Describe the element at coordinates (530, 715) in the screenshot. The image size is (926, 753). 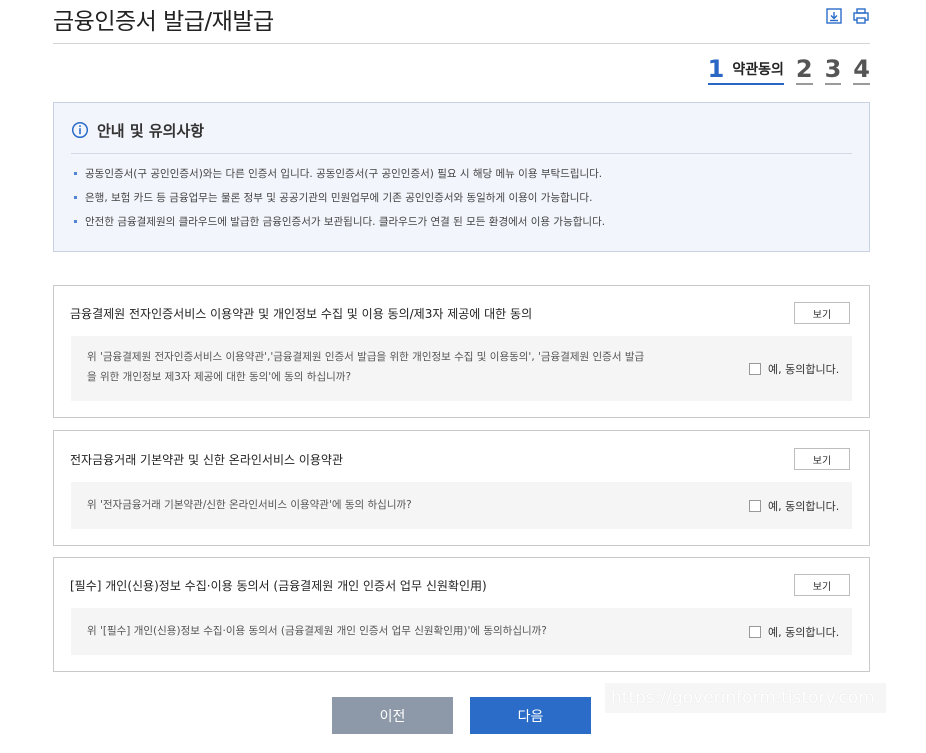
I see `next-button: 다음` at that location.